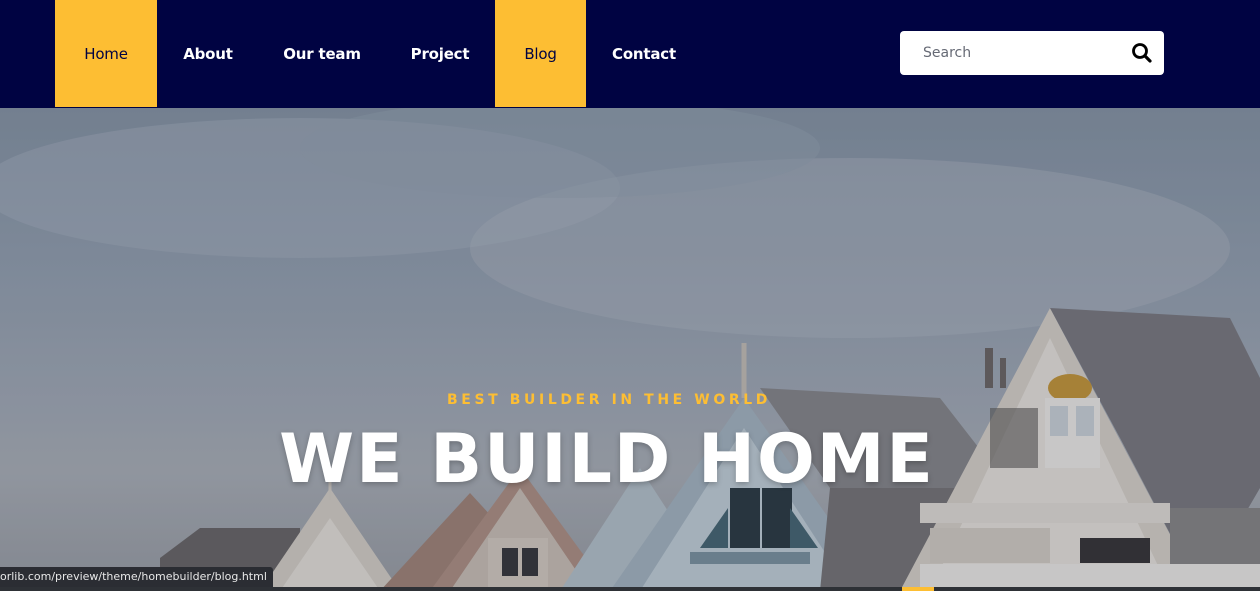  Describe the element at coordinates (644, 53) in the screenshot. I see `nav-item-contact: Contact` at that location.